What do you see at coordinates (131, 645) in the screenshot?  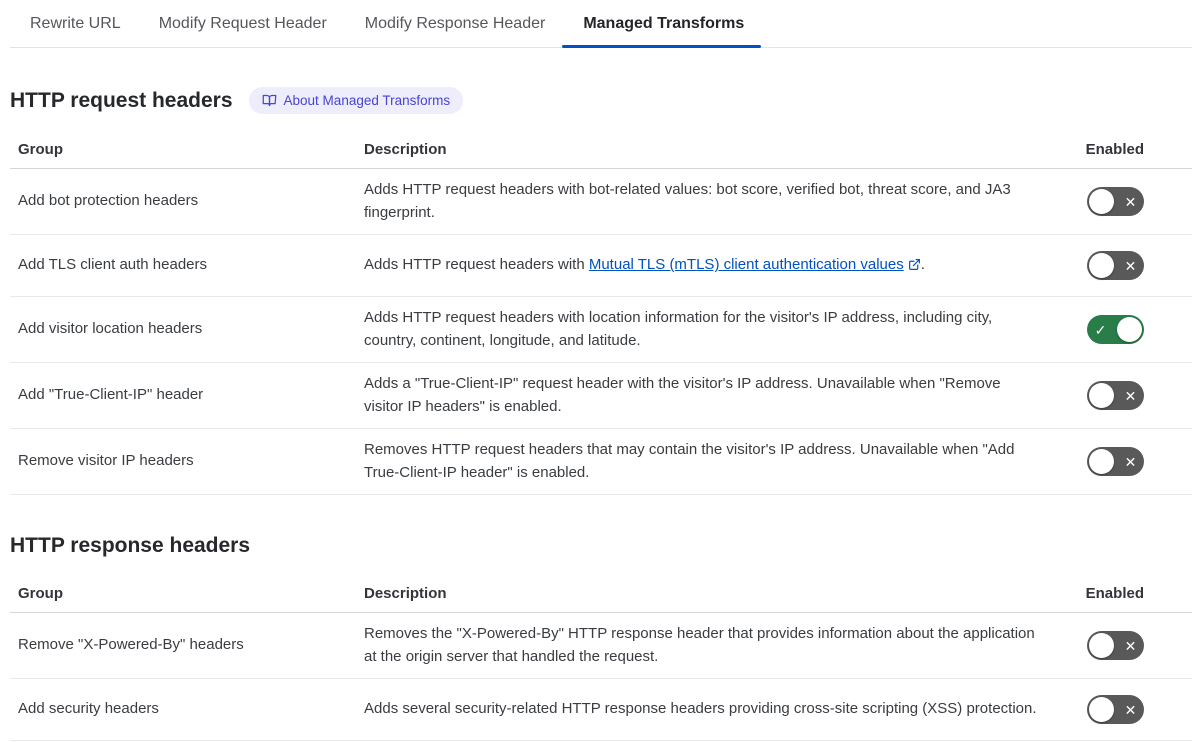 I see `group-cell: Remove "X-Powered-By" headers` at bounding box center [131, 645].